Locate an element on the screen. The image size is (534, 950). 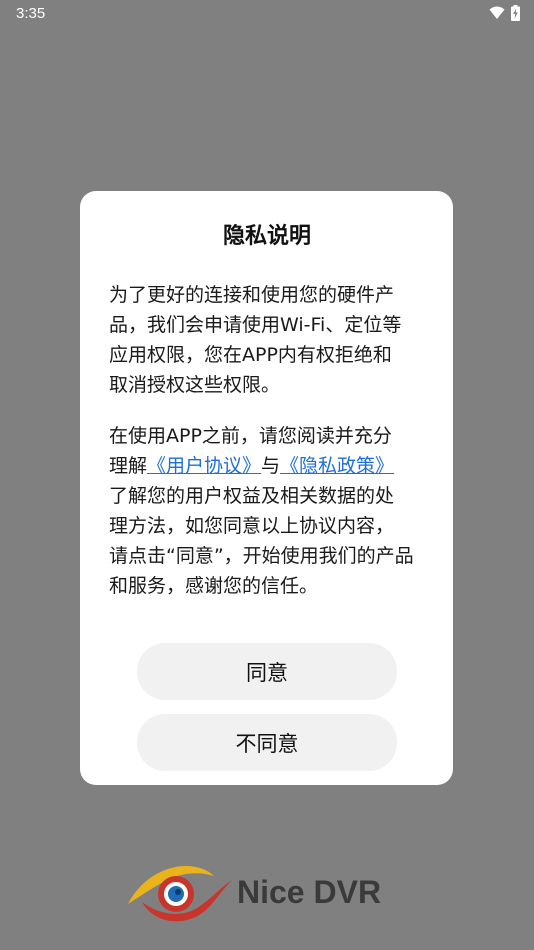
paragraph-line: 和服务，感谢您的信任。 is located at coordinates (214, 586).